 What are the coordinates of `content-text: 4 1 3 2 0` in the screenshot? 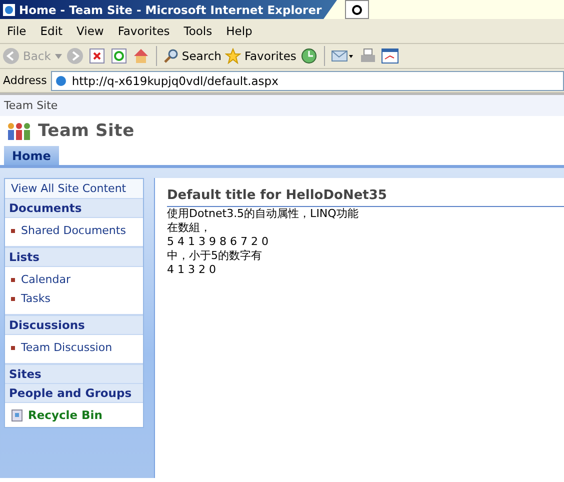 It's located at (192, 270).